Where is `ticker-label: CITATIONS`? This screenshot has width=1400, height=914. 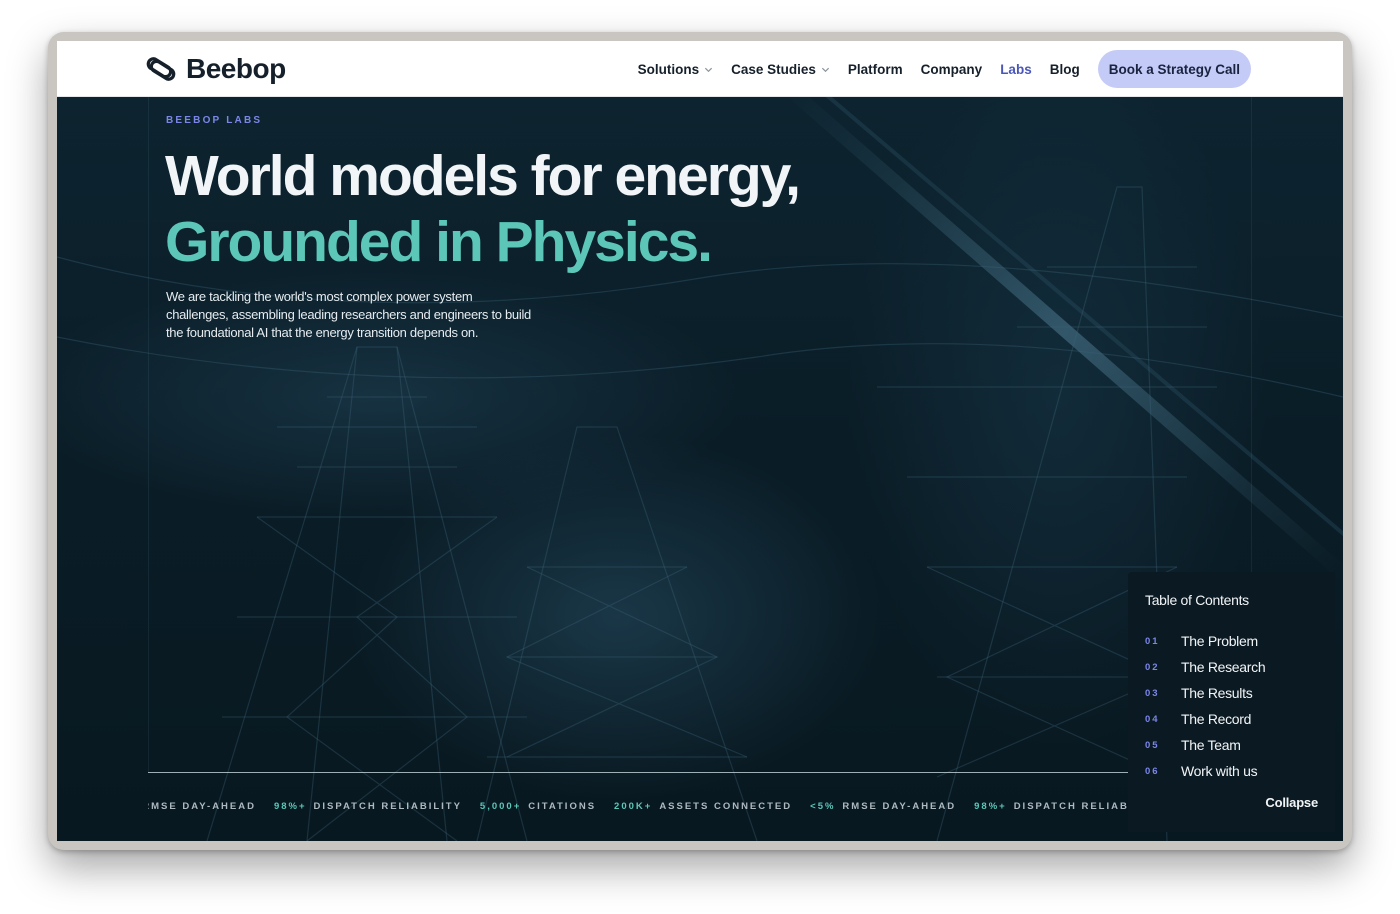 ticker-label: CITATIONS is located at coordinates (562, 806).